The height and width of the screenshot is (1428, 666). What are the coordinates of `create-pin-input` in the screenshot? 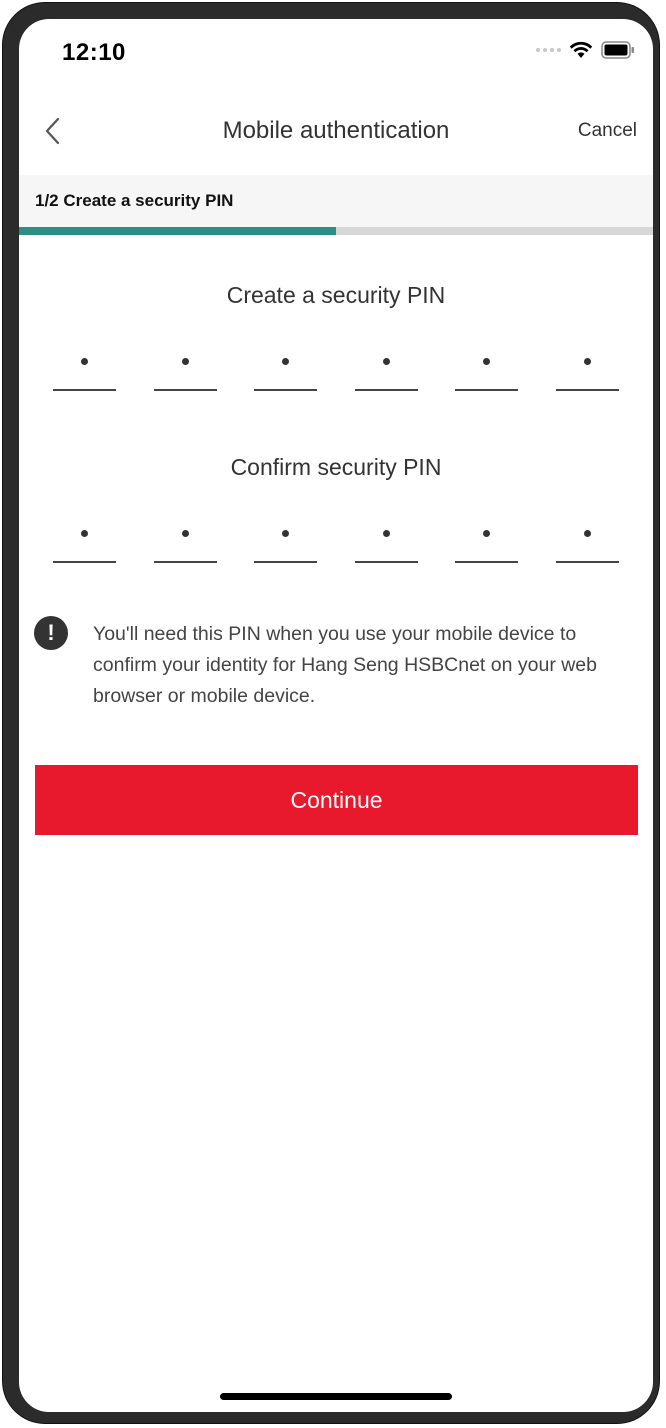 It's located at (336, 366).